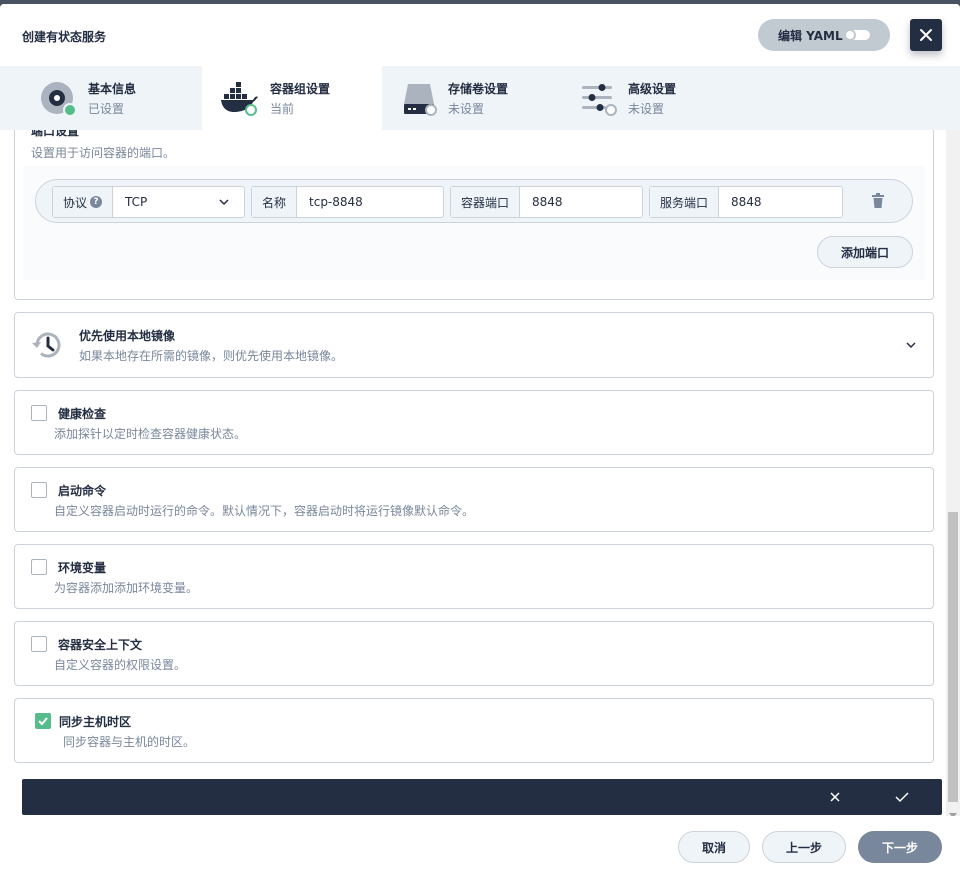 The height and width of the screenshot is (873, 960). Describe the element at coordinates (95, 722) in the screenshot. I see `sync-timezone-title: 同步主机时区` at that location.